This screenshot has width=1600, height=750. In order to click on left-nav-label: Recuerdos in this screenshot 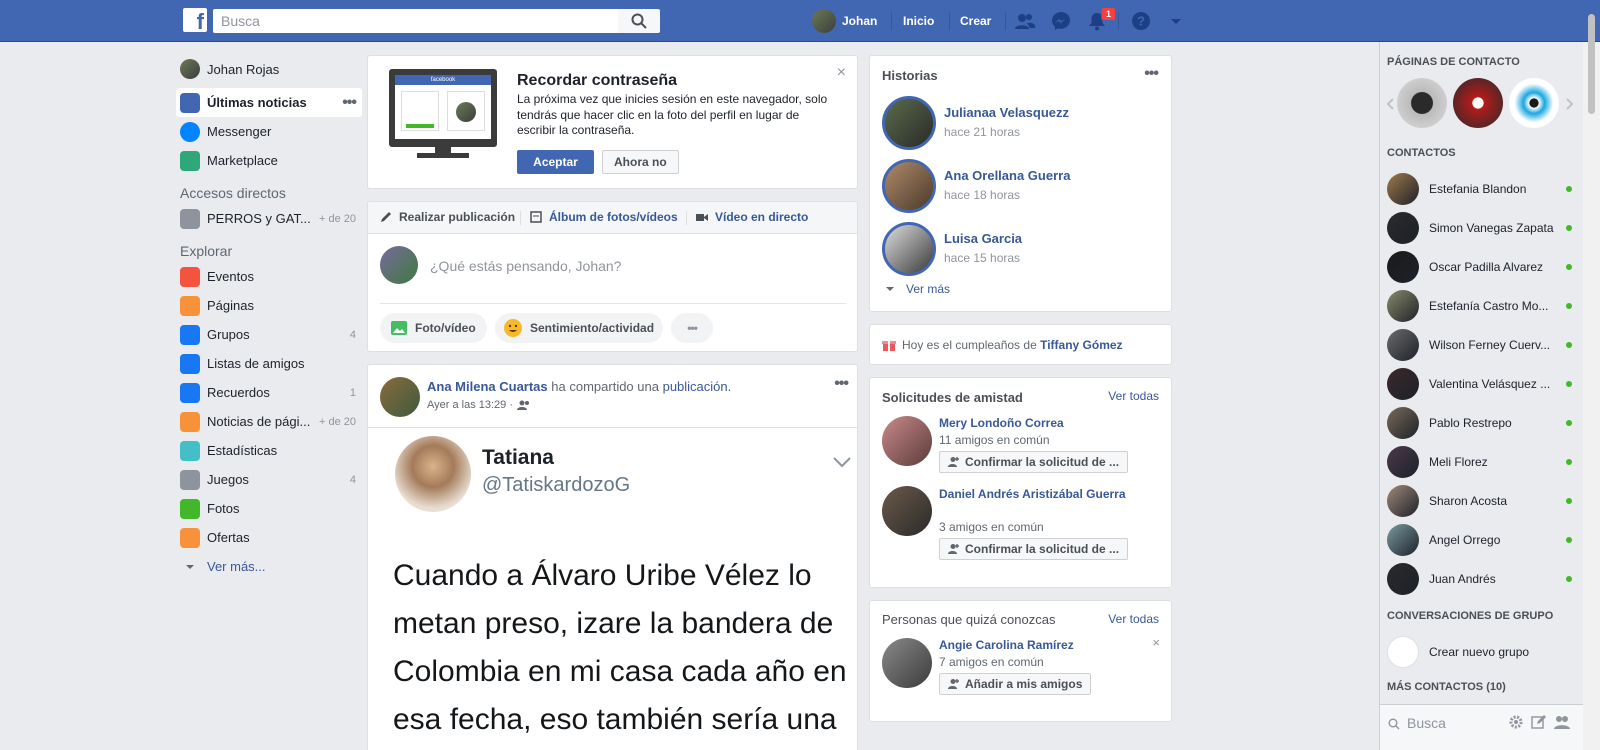, I will do `click(238, 392)`.